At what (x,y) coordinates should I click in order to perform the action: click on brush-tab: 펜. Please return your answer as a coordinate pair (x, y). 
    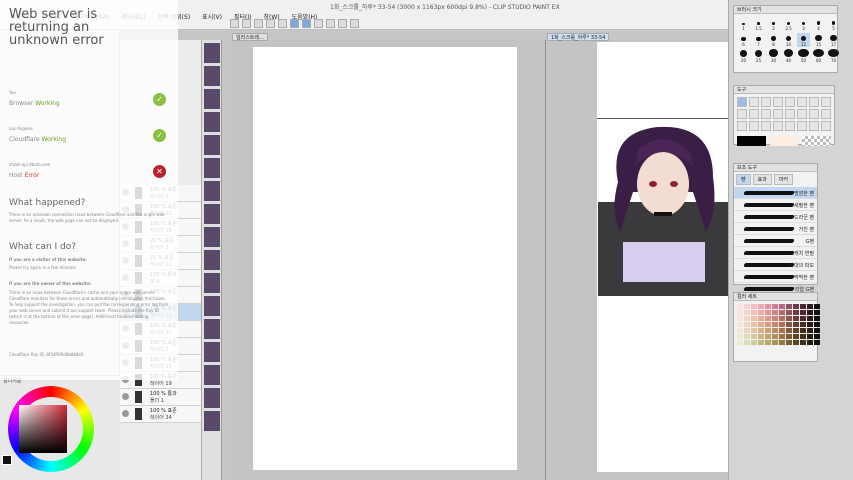
    Looking at the image, I should click on (743, 179).